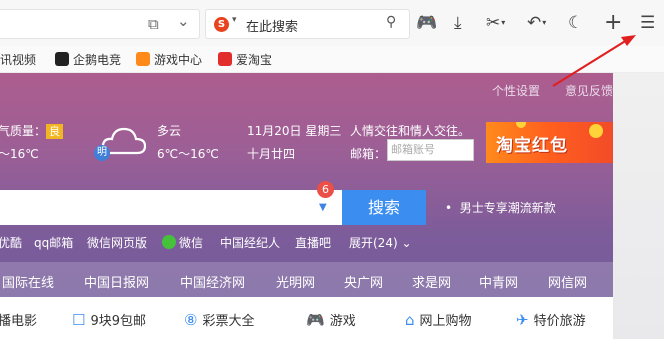 This screenshot has height=339, width=664. I want to click on wechat-icon, so click(169, 242).